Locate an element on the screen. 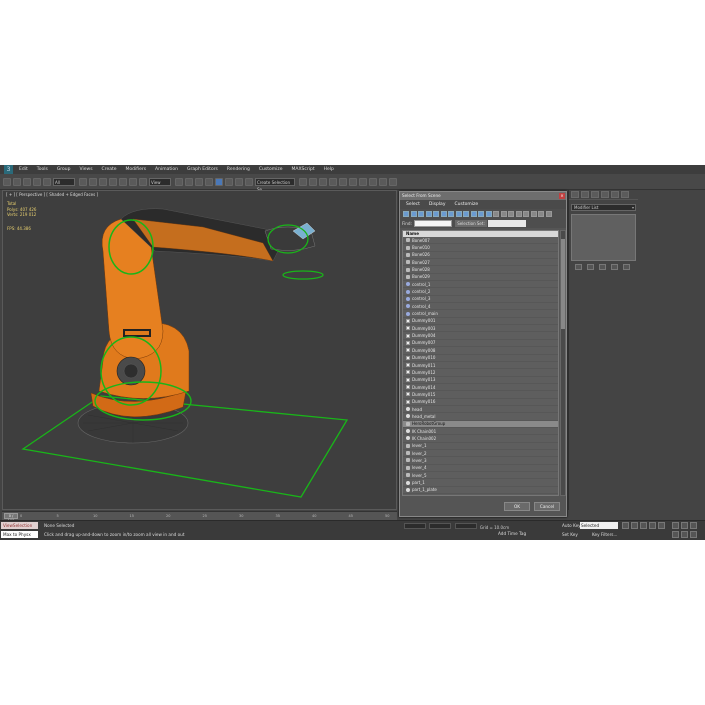 This screenshot has width=705, height=705. list-item: Dummy010 is located at coordinates (480, 358).